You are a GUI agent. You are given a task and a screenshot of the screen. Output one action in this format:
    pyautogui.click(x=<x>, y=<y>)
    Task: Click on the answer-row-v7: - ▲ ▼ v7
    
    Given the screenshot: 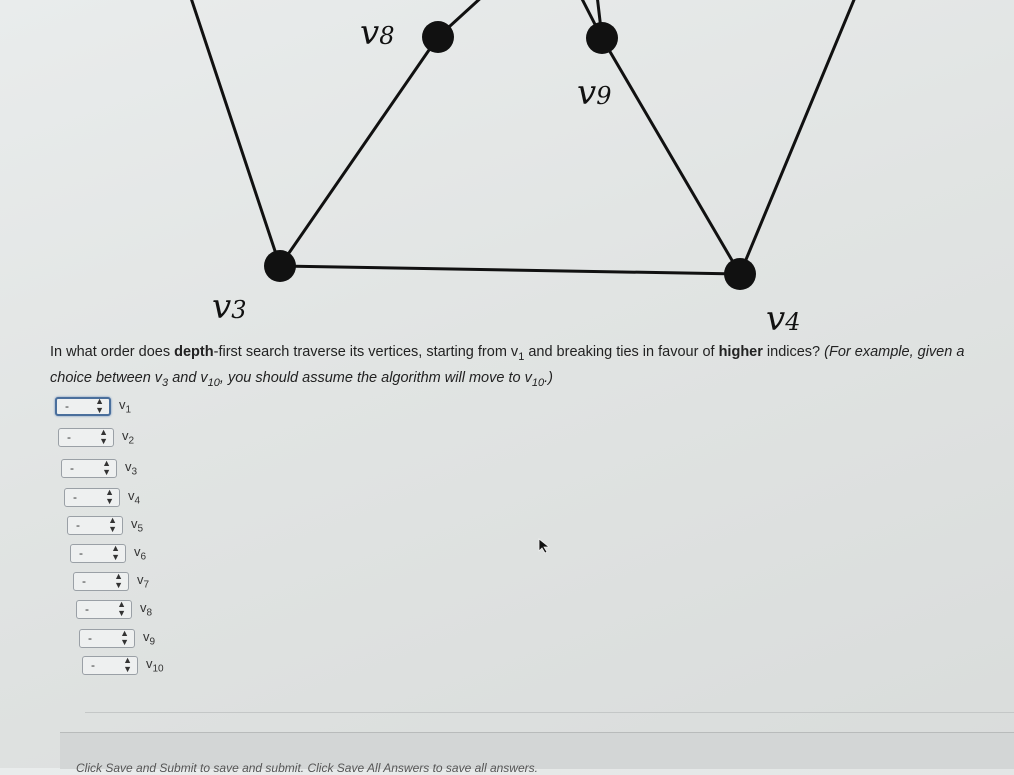 What is the action you would take?
    pyautogui.click(x=111, y=581)
    